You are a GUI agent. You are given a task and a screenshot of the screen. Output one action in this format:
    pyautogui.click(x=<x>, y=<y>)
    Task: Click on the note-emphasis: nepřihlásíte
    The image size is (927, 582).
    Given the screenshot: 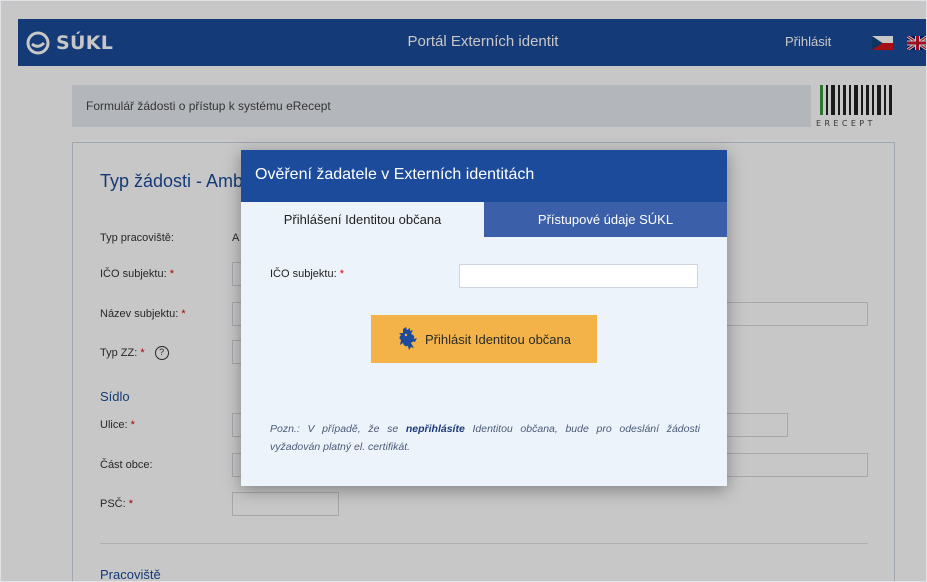 What is the action you would take?
    pyautogui.click(x=435, y=429)
    